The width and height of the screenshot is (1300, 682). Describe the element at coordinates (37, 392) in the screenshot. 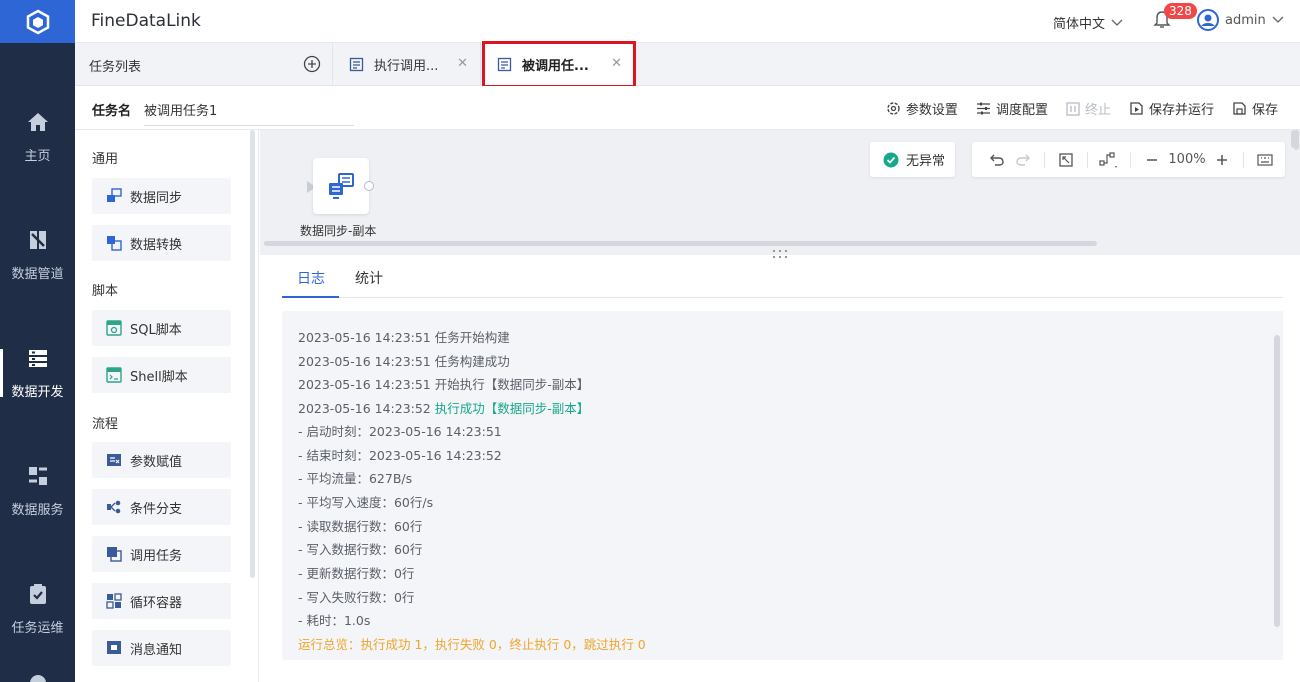

I see `nav-label-dev: 数据开发` at that location.